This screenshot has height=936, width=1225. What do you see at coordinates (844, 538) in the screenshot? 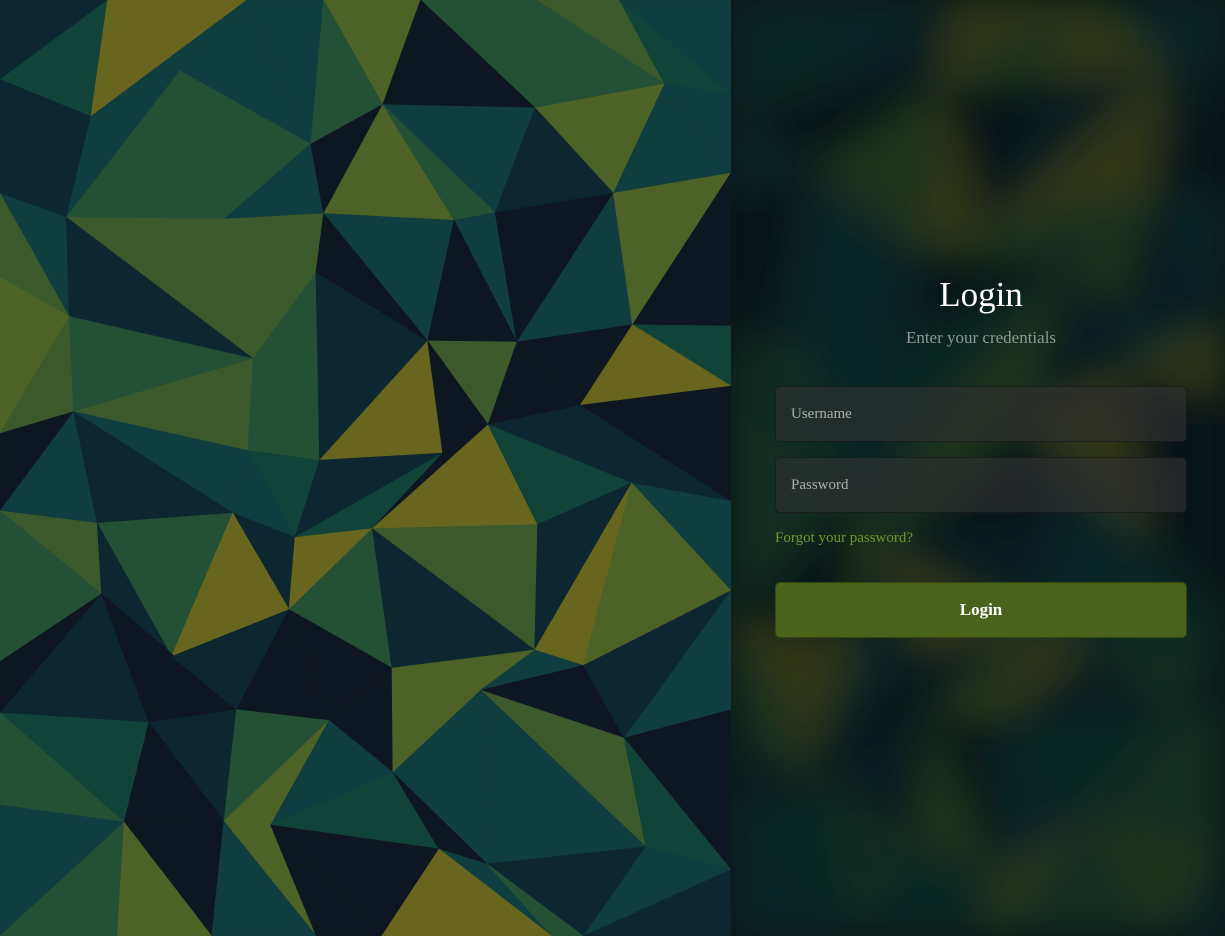
I see `forgot-password-link: Forgot your password?` at bounding box center [844, 538].